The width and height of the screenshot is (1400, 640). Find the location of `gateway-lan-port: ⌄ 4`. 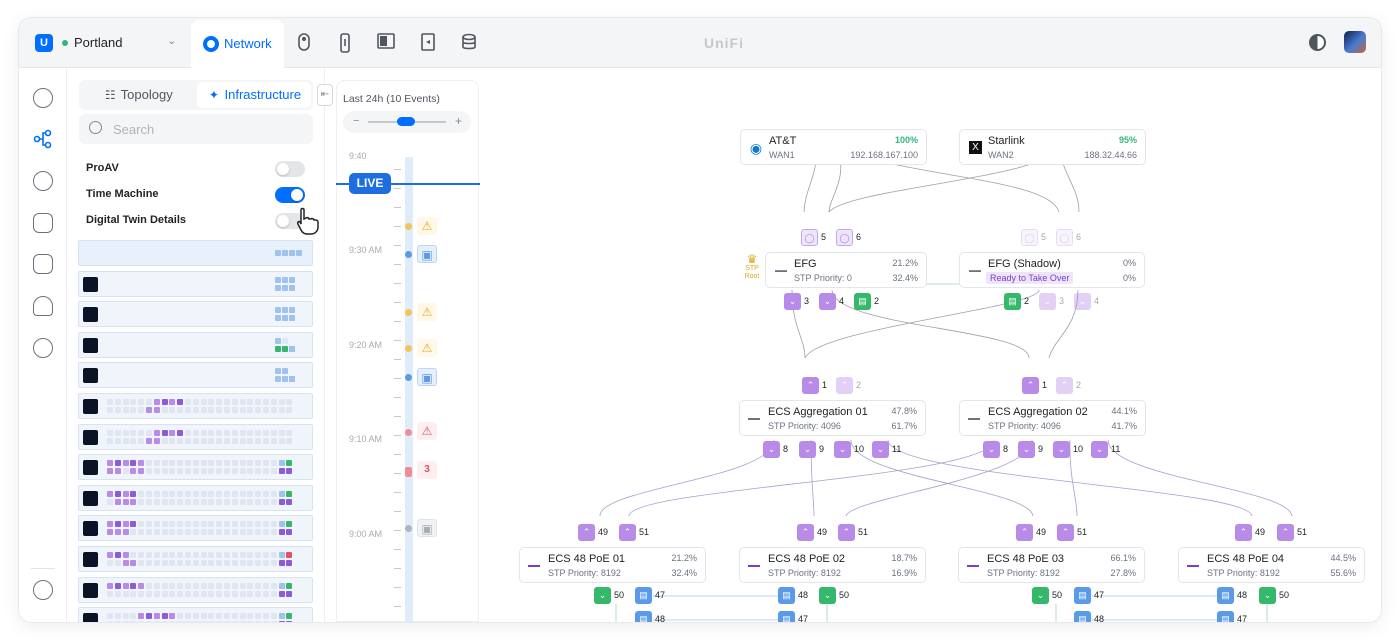

gateway-lan-port: ⌄ 4 is located at coordinates (835, 301).